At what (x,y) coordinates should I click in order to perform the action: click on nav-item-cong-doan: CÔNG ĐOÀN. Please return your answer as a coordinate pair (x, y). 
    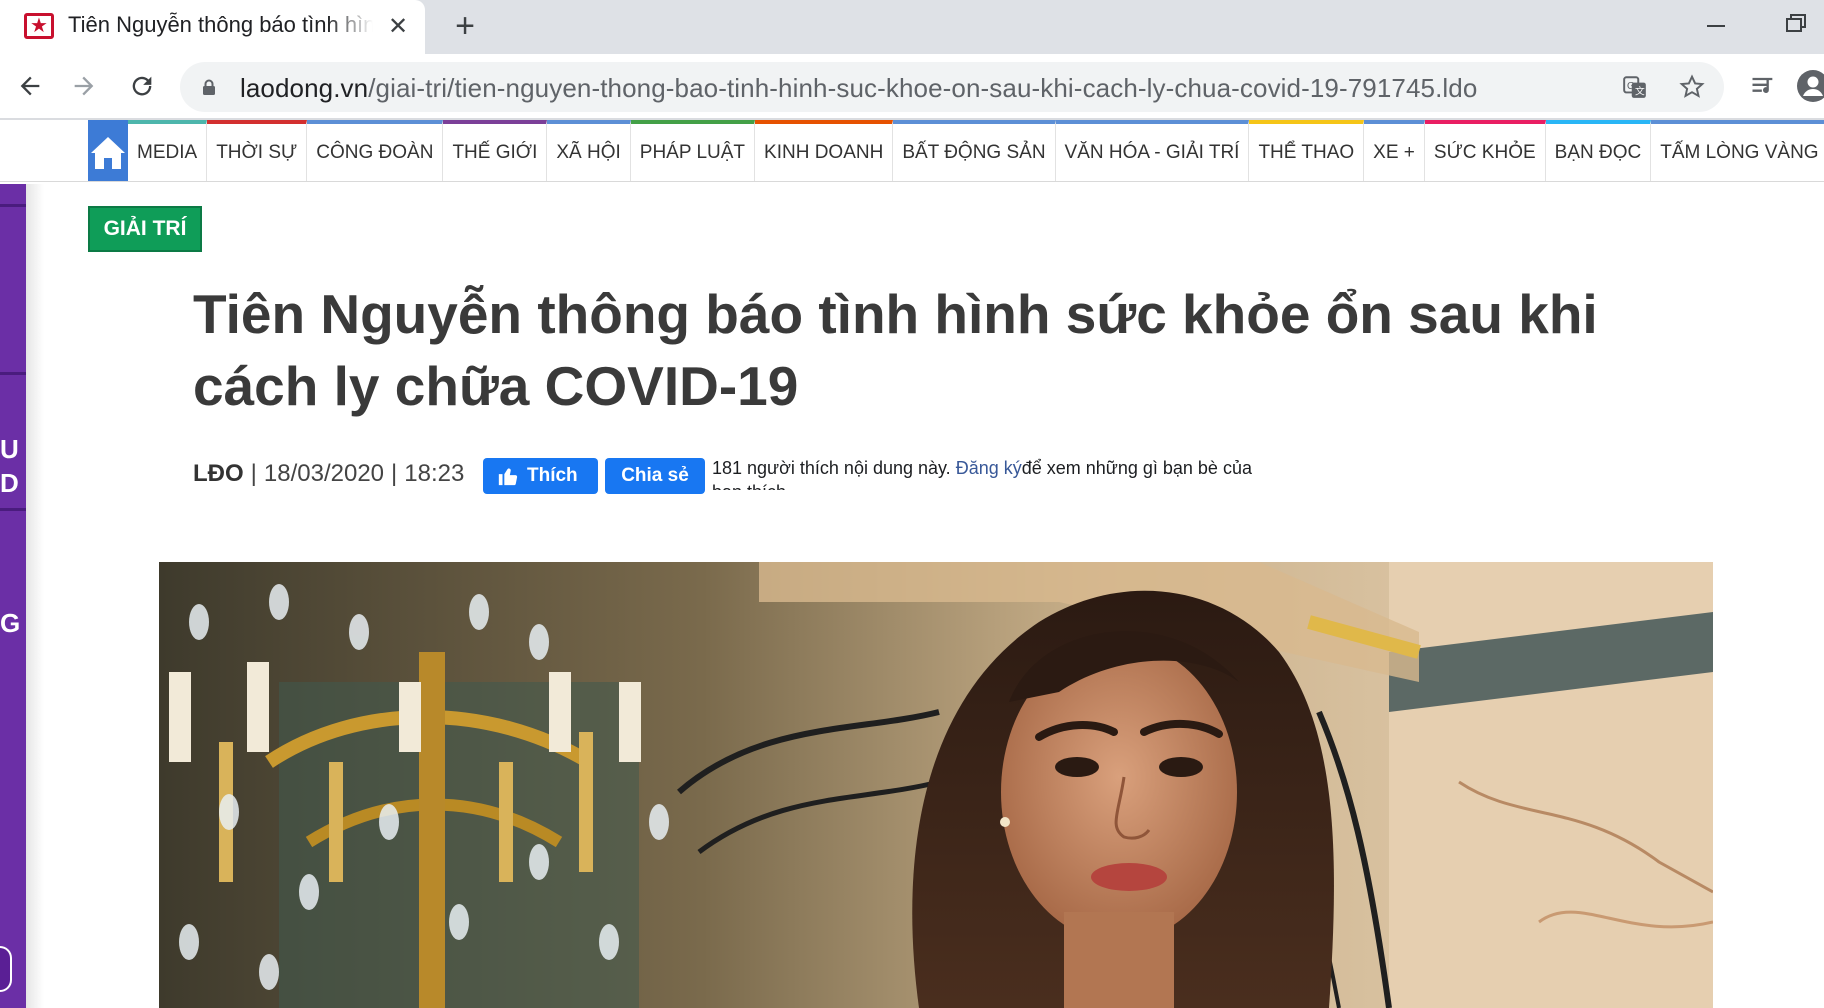
    Looking at the image, I should click on (375, 151).